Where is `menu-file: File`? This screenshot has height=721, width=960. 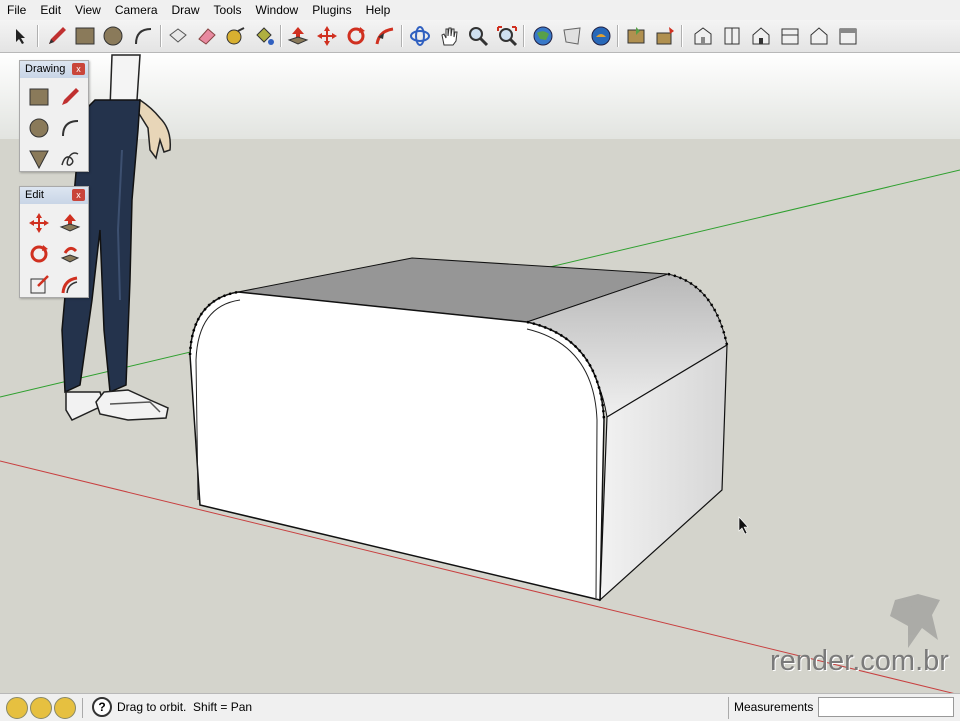 menu-file: File is located at coordinates (16, 10).